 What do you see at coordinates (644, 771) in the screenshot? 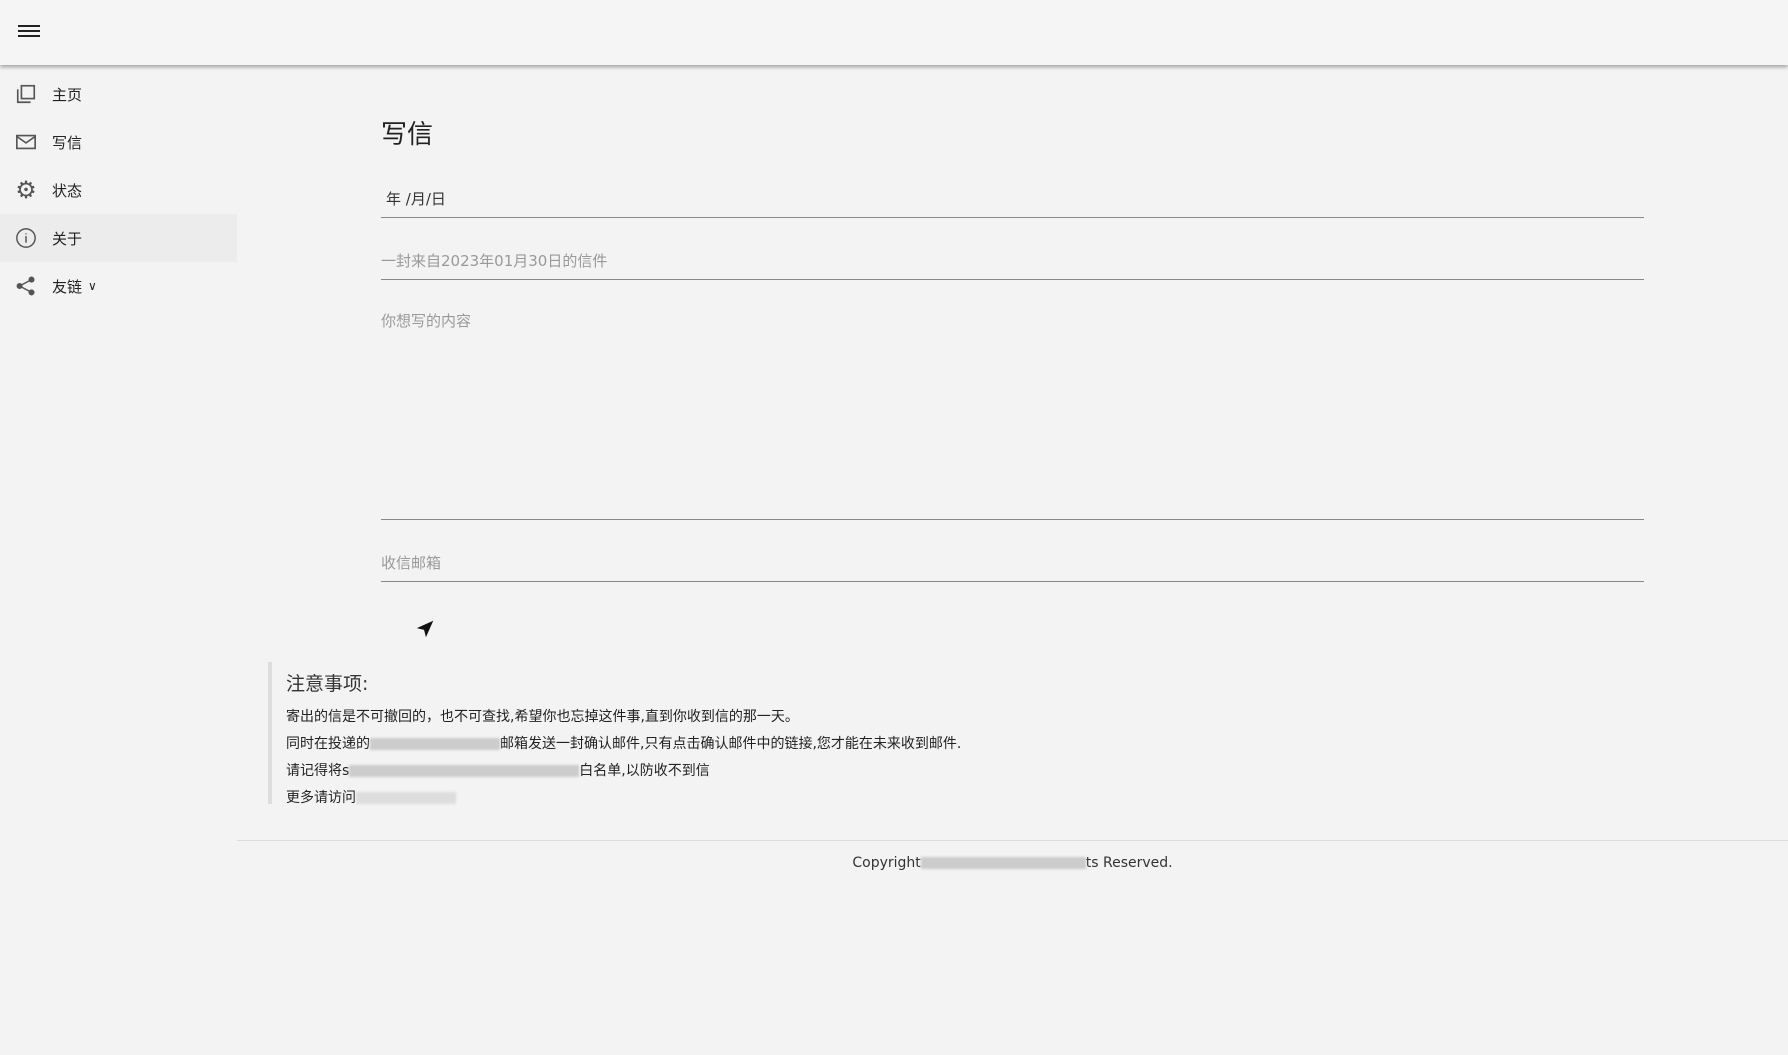
I see `notice-text: 白名单,以防收不到信` at bounding box center [644, 771].